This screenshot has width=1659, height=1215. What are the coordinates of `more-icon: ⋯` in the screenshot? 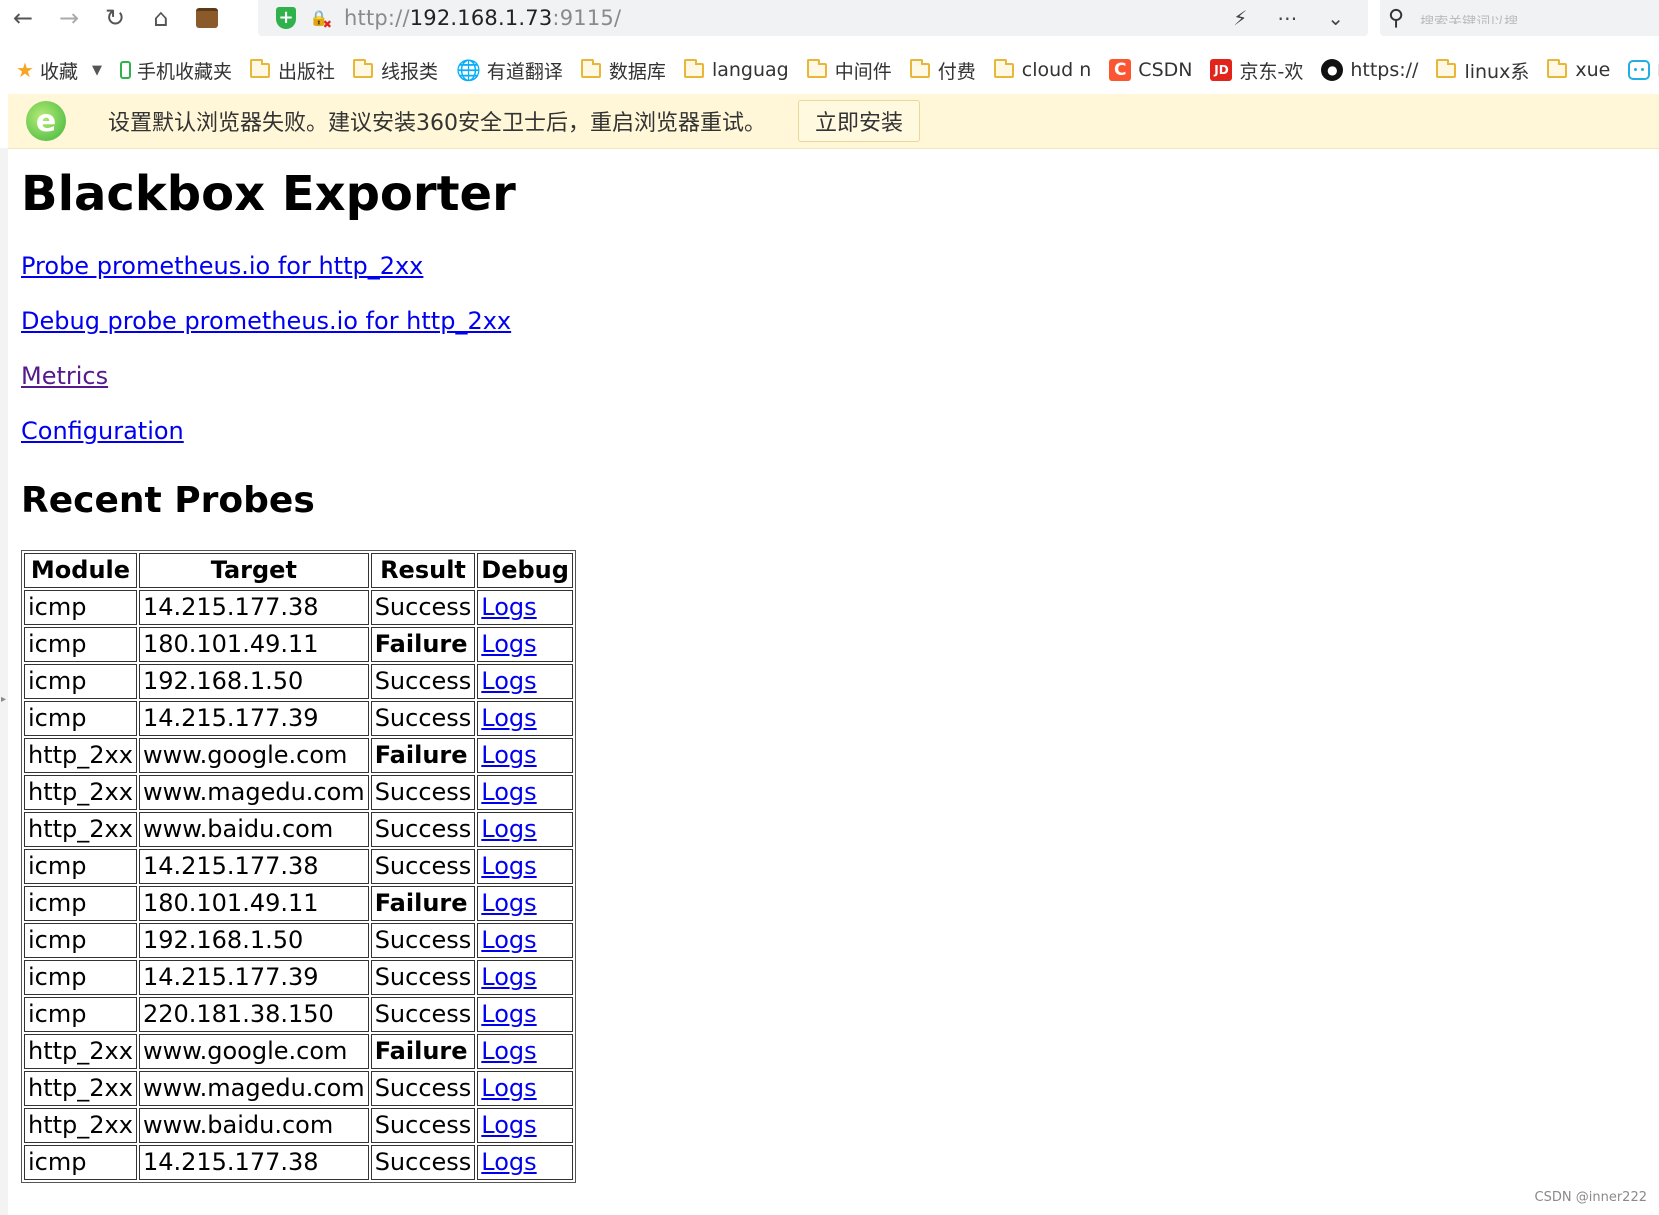 It's located at (1287, 18).